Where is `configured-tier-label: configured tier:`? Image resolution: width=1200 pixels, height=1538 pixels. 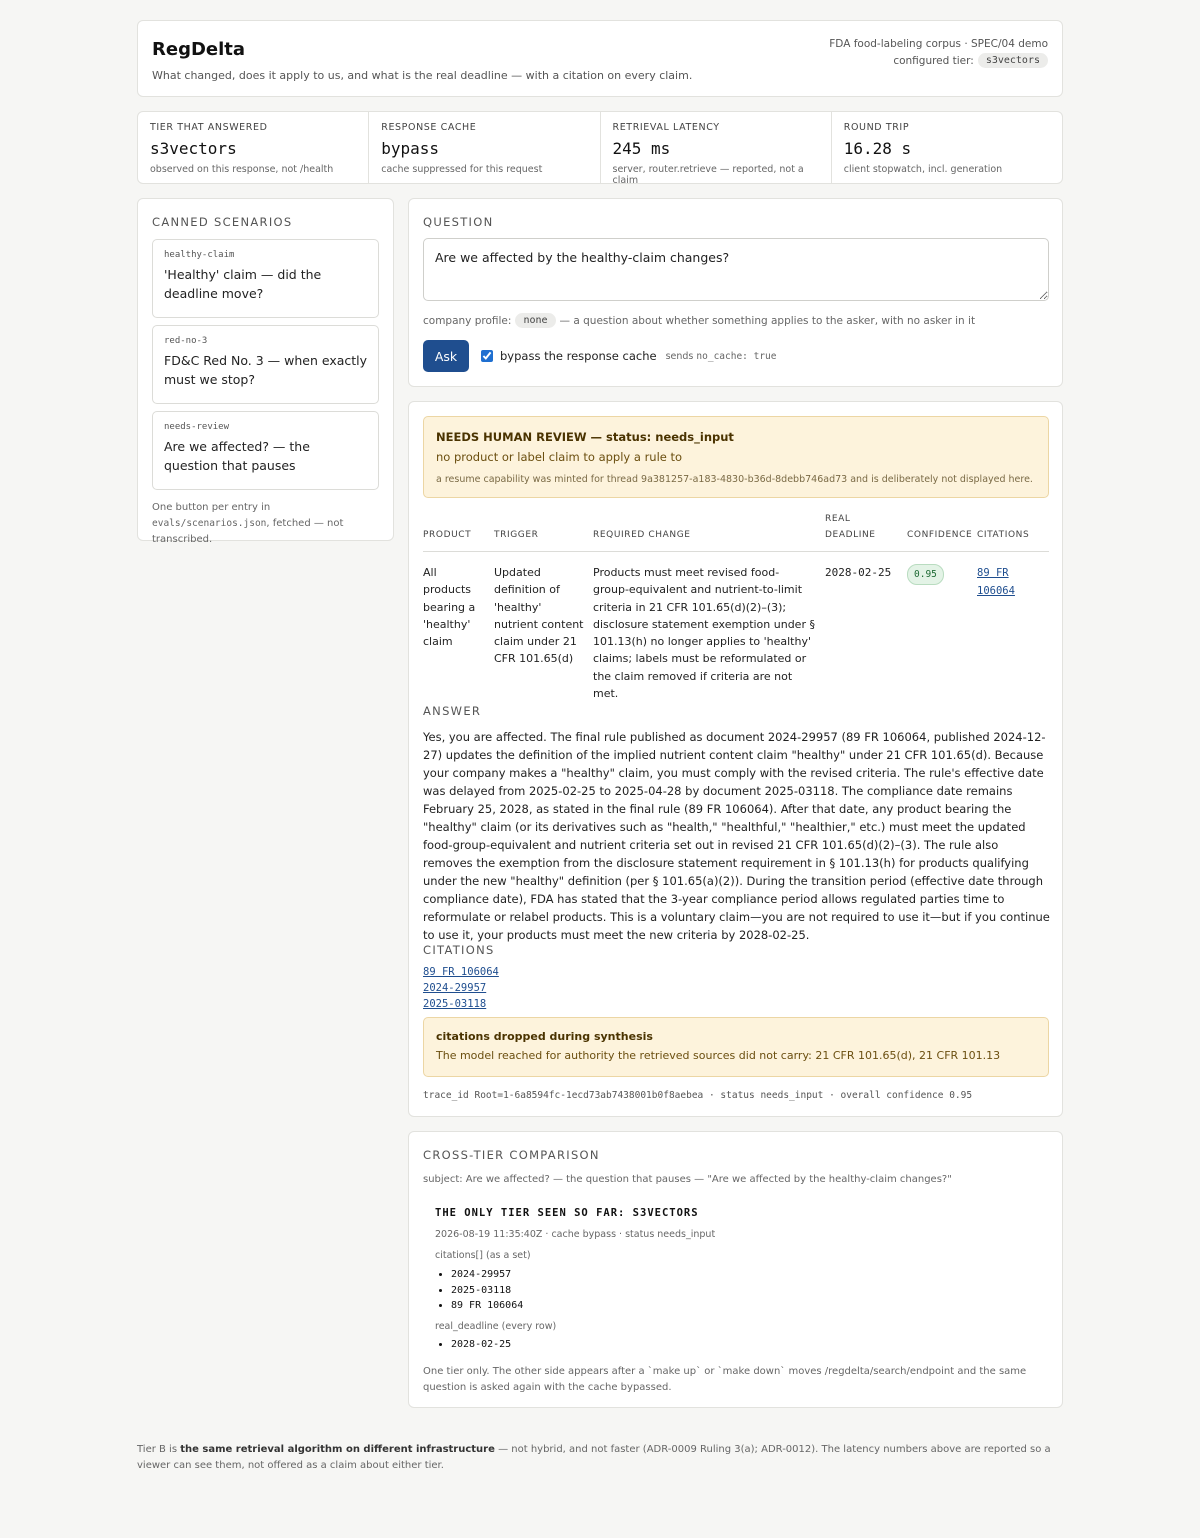 configured-tier-label: configured tier: is located at coordinates (933, 60).